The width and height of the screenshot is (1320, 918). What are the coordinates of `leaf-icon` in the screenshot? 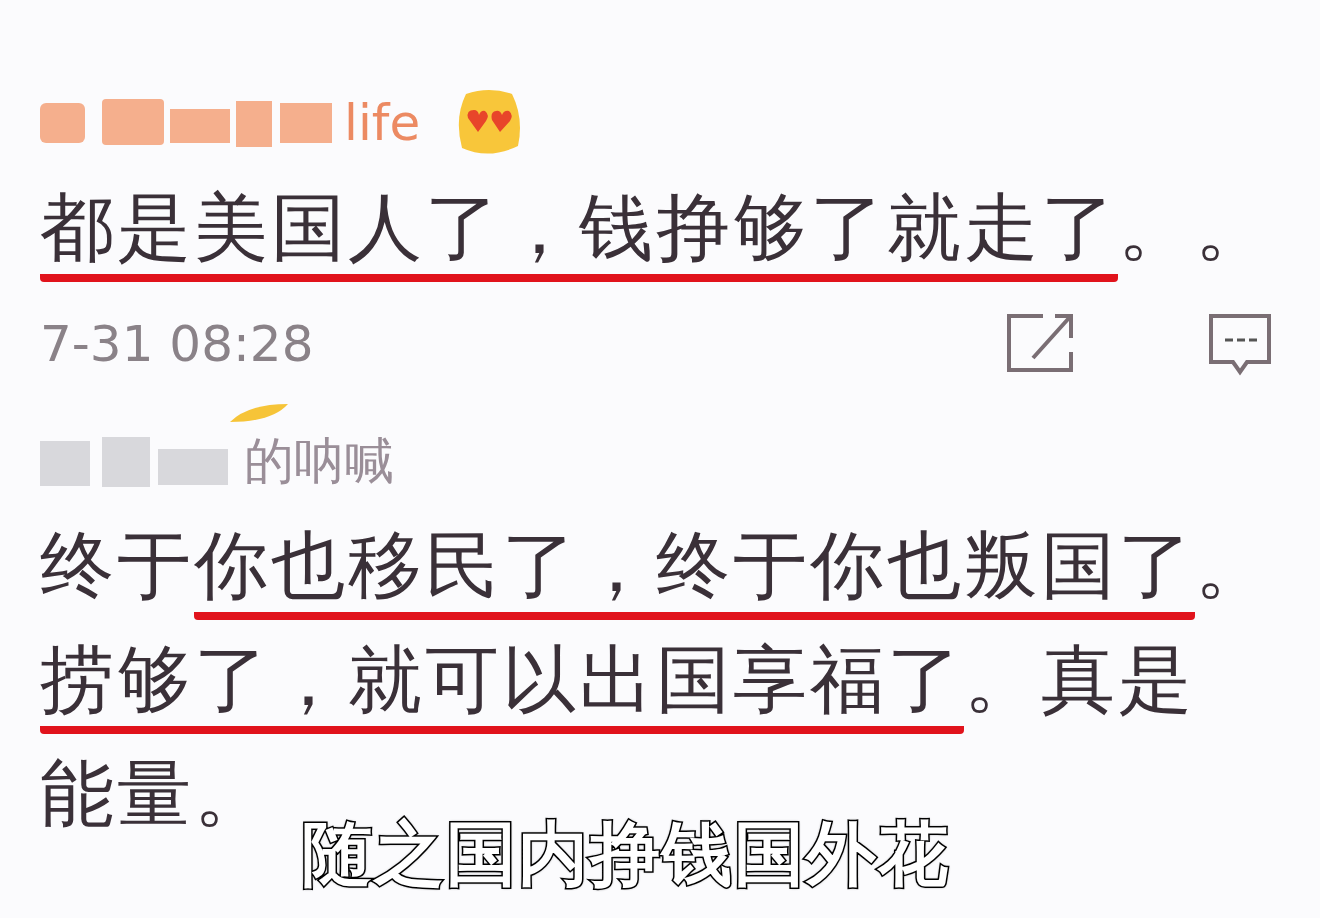 It's located at (259, 413).